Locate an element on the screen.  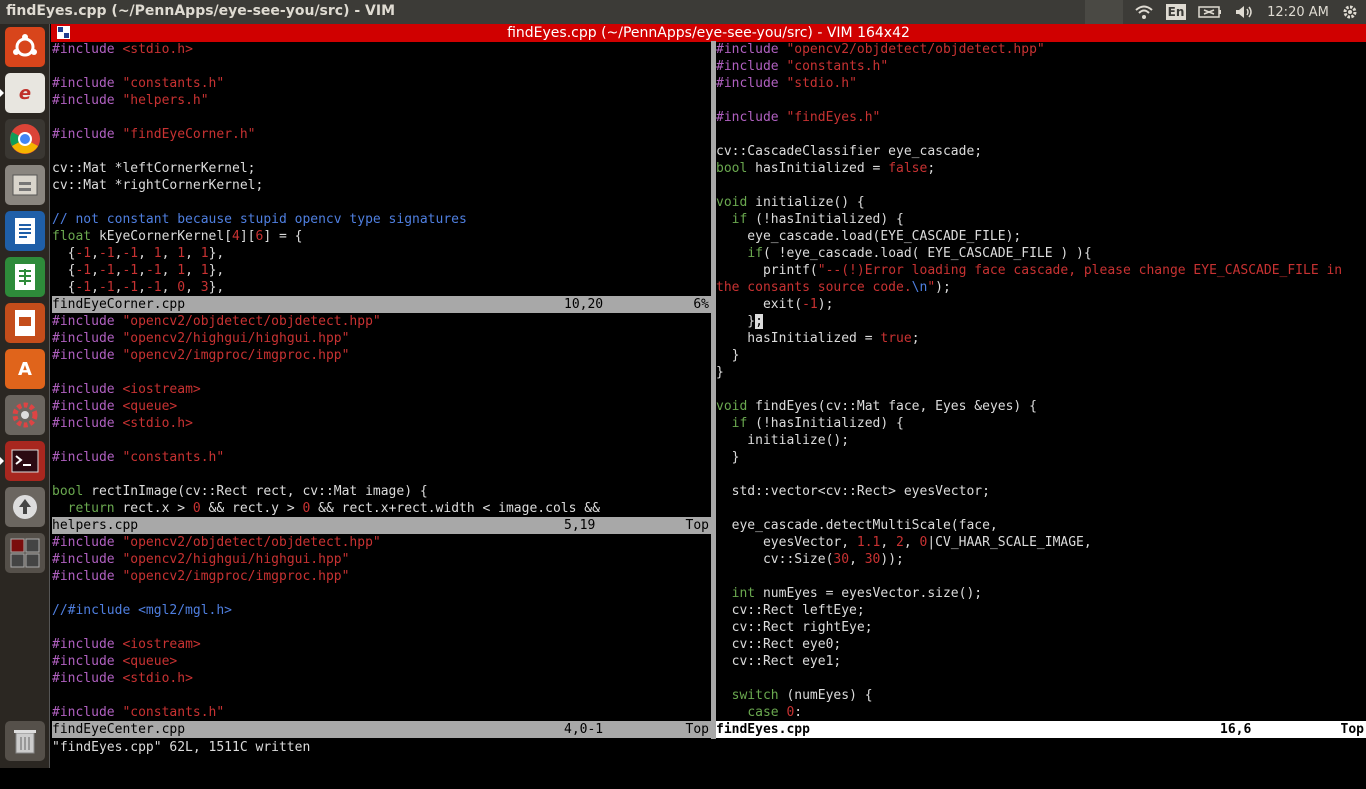
software-center-icon: A is located at coordinates (25, 369).